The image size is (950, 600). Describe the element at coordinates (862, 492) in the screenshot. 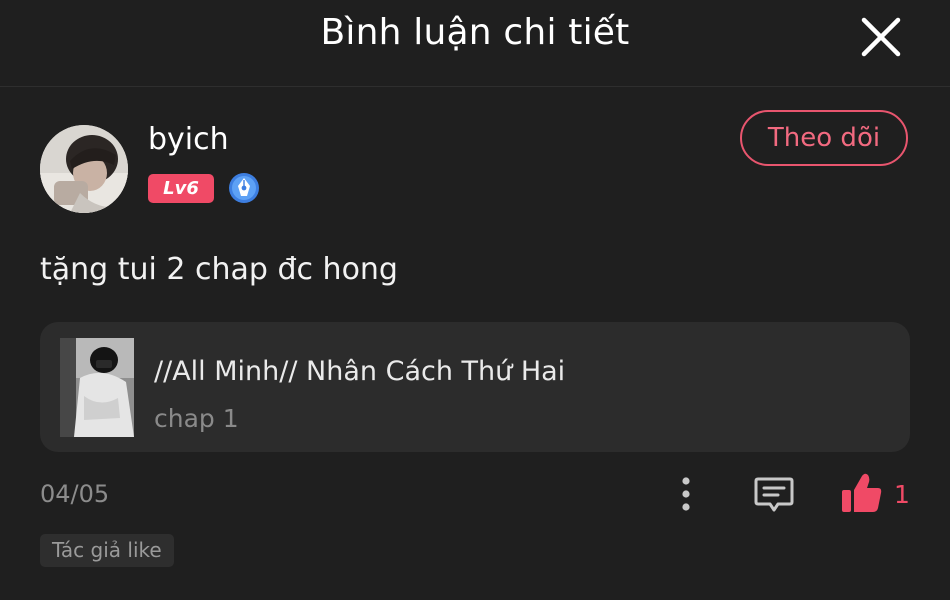

I see `thumbs-up-icon` at that location.